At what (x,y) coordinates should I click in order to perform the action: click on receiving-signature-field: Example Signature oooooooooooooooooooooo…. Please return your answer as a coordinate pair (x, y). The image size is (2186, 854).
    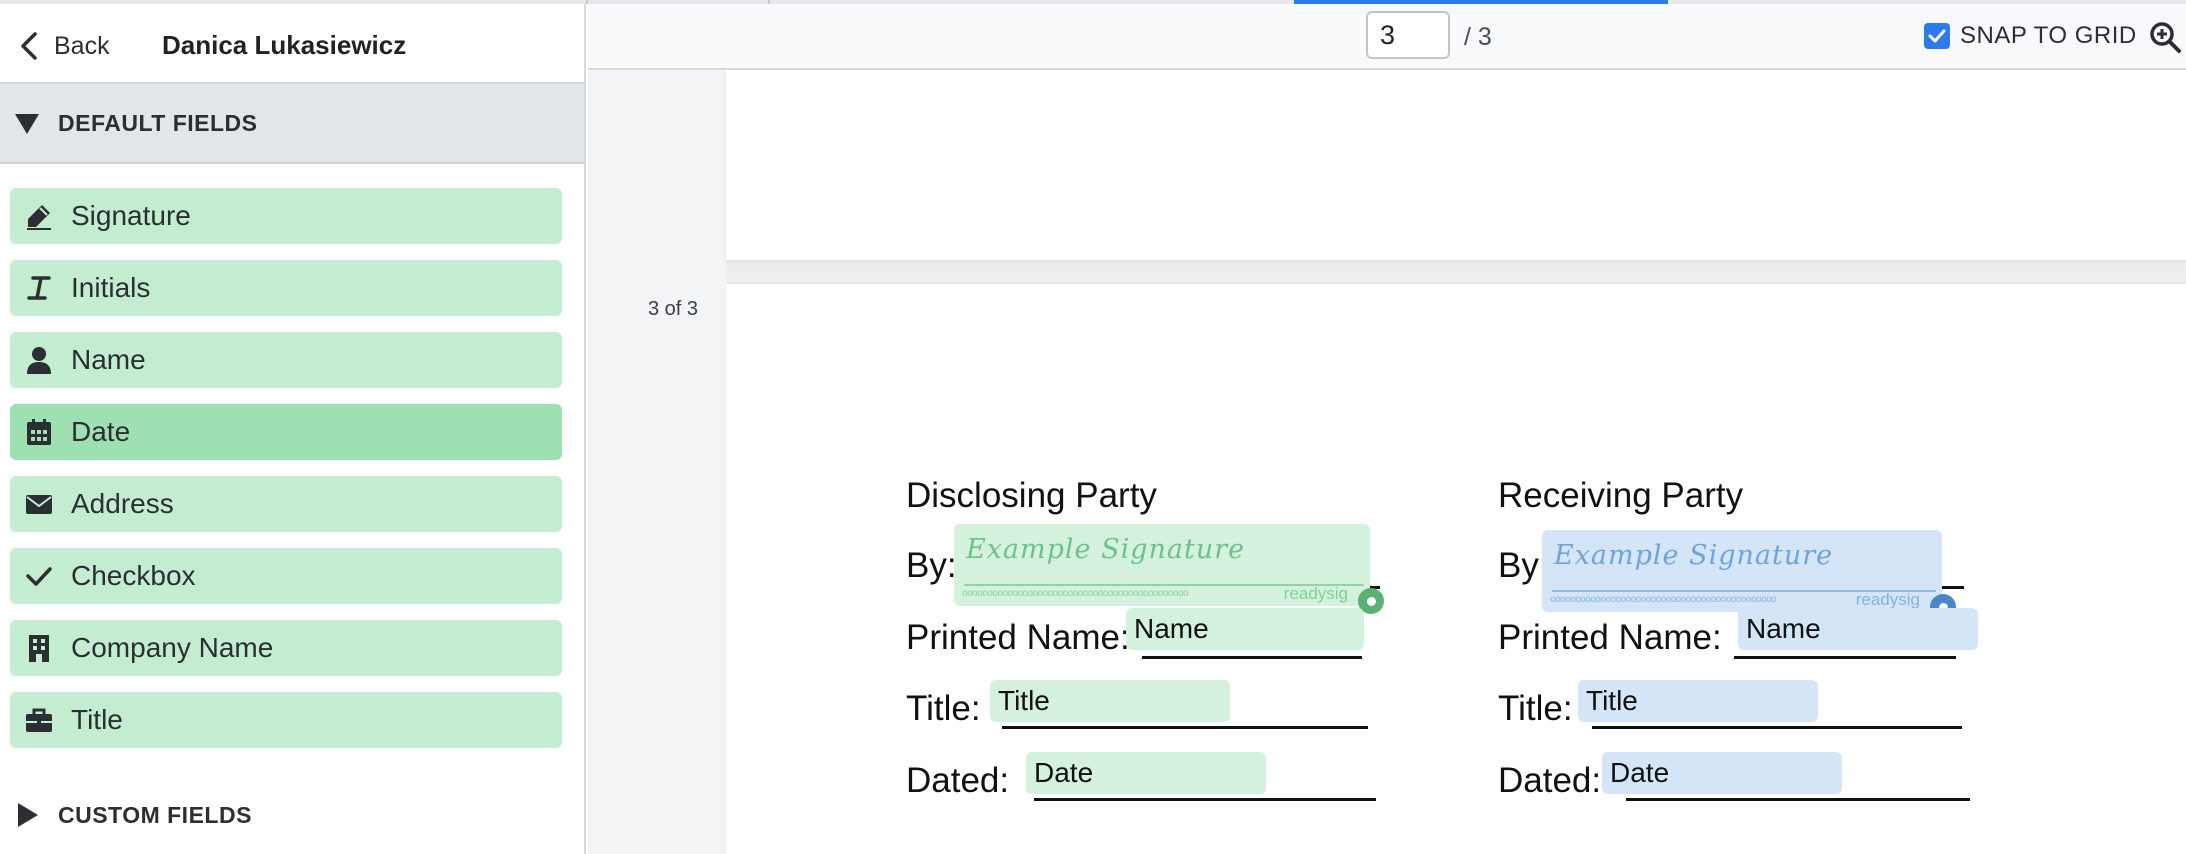
    Looking at the image, I should click on (1749, 575).